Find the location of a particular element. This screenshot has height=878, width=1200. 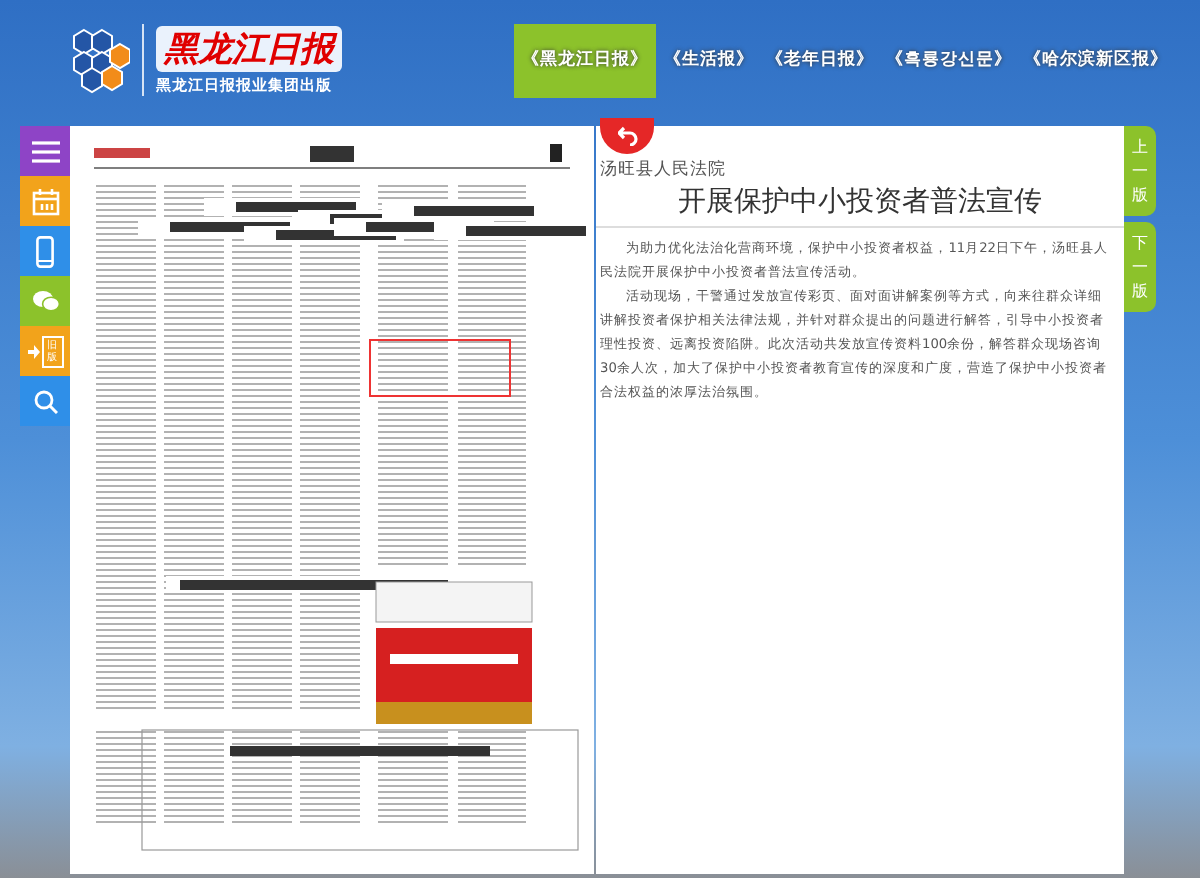

sidebar-search-button is located at coordinates (45, 401).